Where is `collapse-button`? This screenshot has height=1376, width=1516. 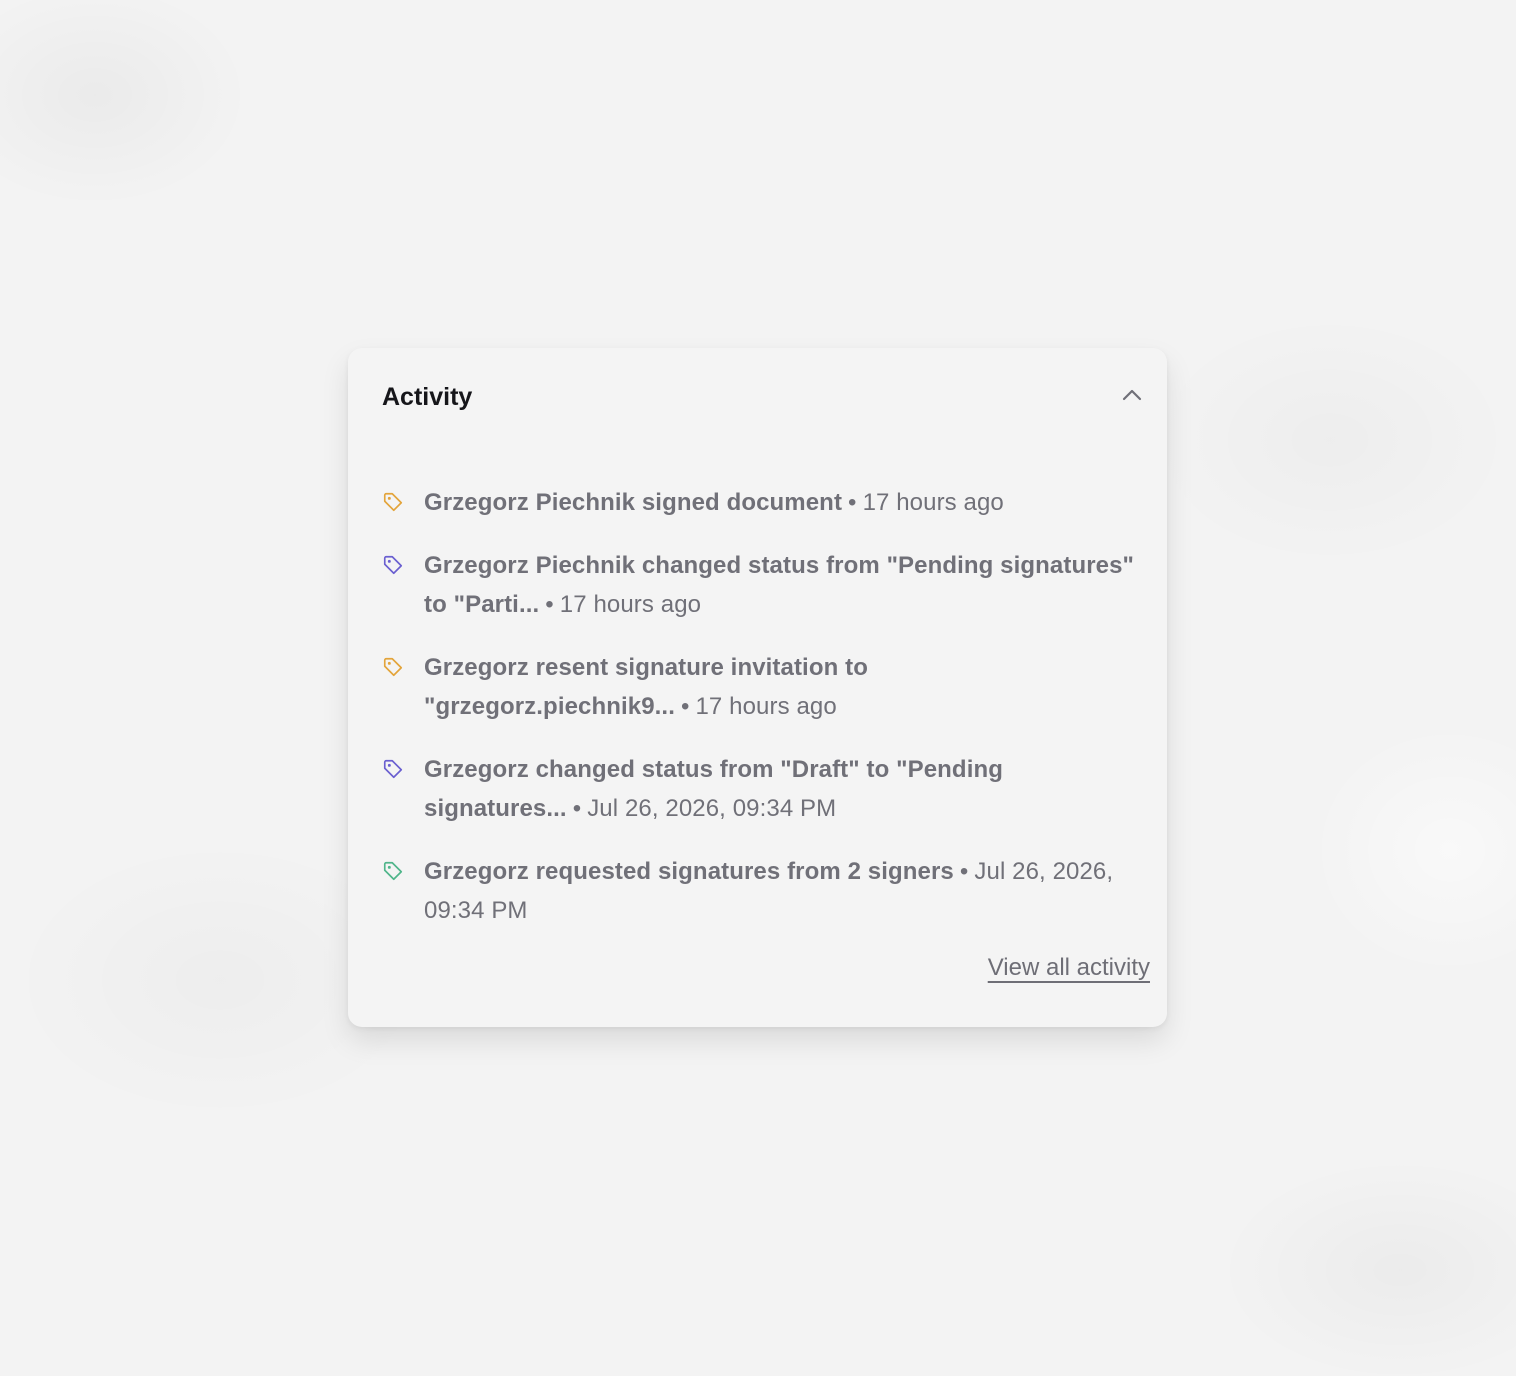
collapse-button is located at coordinates (1132, 395).